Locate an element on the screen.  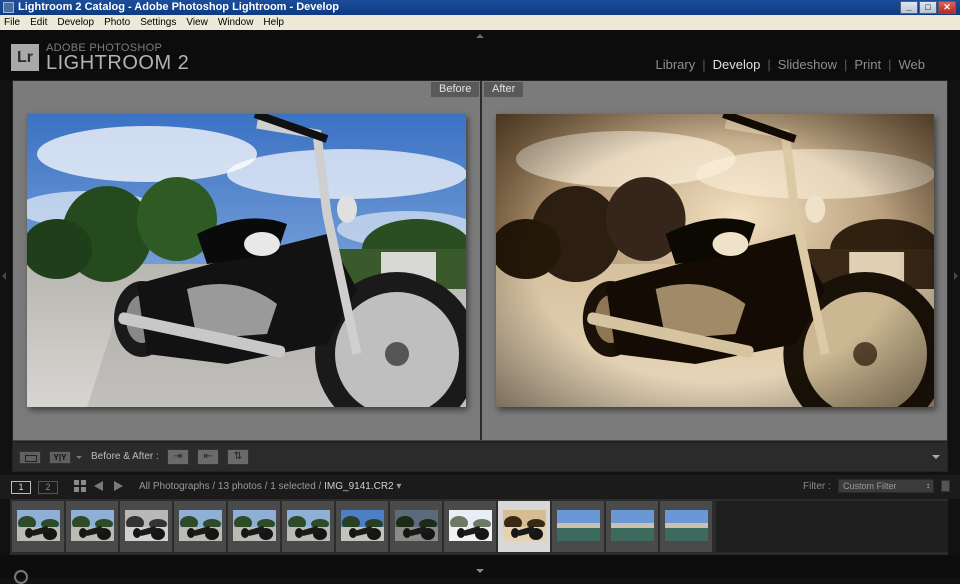
top-panel-toggle-icon is located at coordinates (480, 36).